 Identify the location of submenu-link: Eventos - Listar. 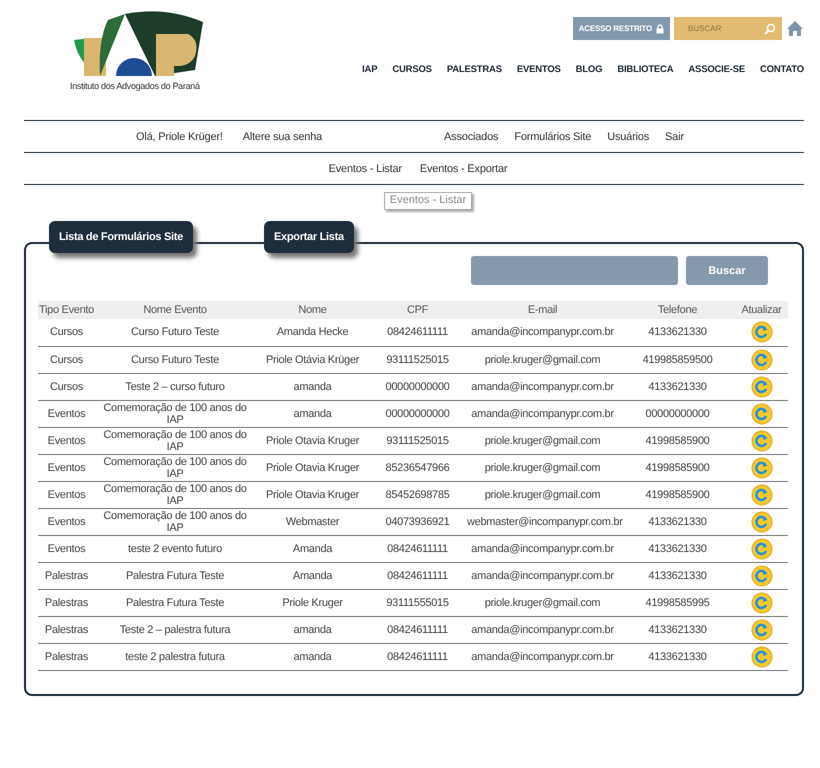
(365, 168).